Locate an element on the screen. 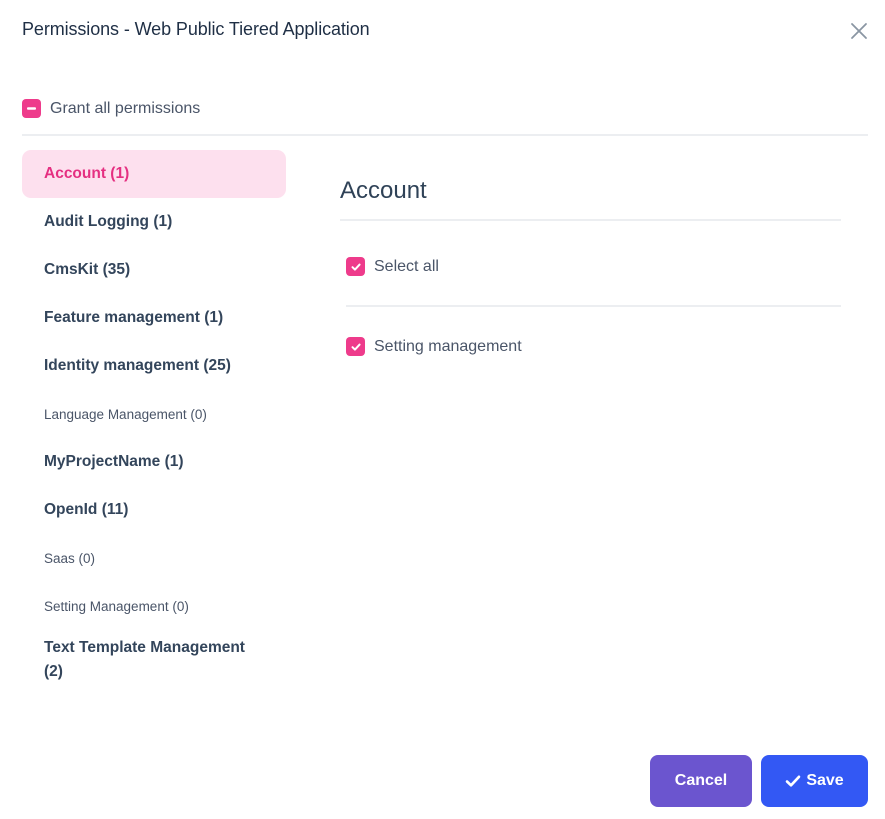 The width and height of the screenshot is (885, 819). select-all-checkbox is located at coordinates (355, 266).